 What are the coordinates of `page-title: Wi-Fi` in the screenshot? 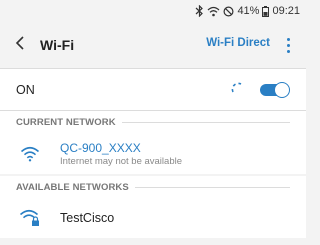 It's located at (57, 45).